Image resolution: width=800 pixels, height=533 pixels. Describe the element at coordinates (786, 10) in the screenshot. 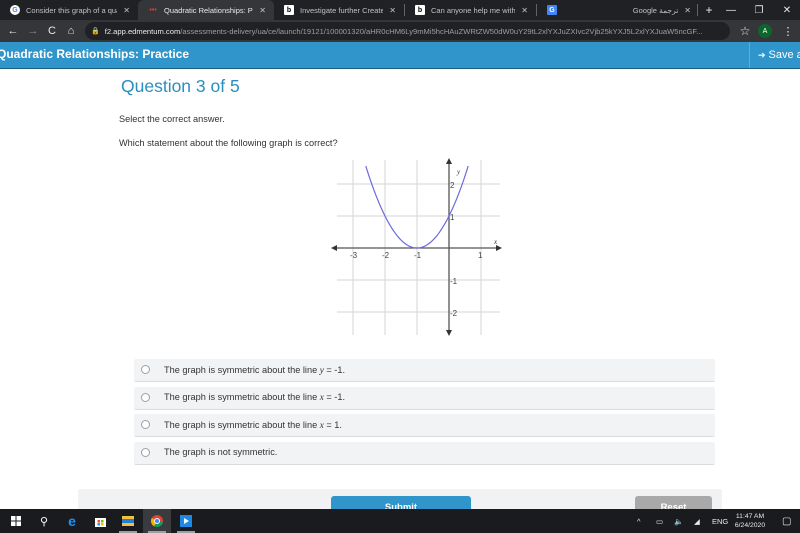

I see `close-window-button: ✕` at that location.